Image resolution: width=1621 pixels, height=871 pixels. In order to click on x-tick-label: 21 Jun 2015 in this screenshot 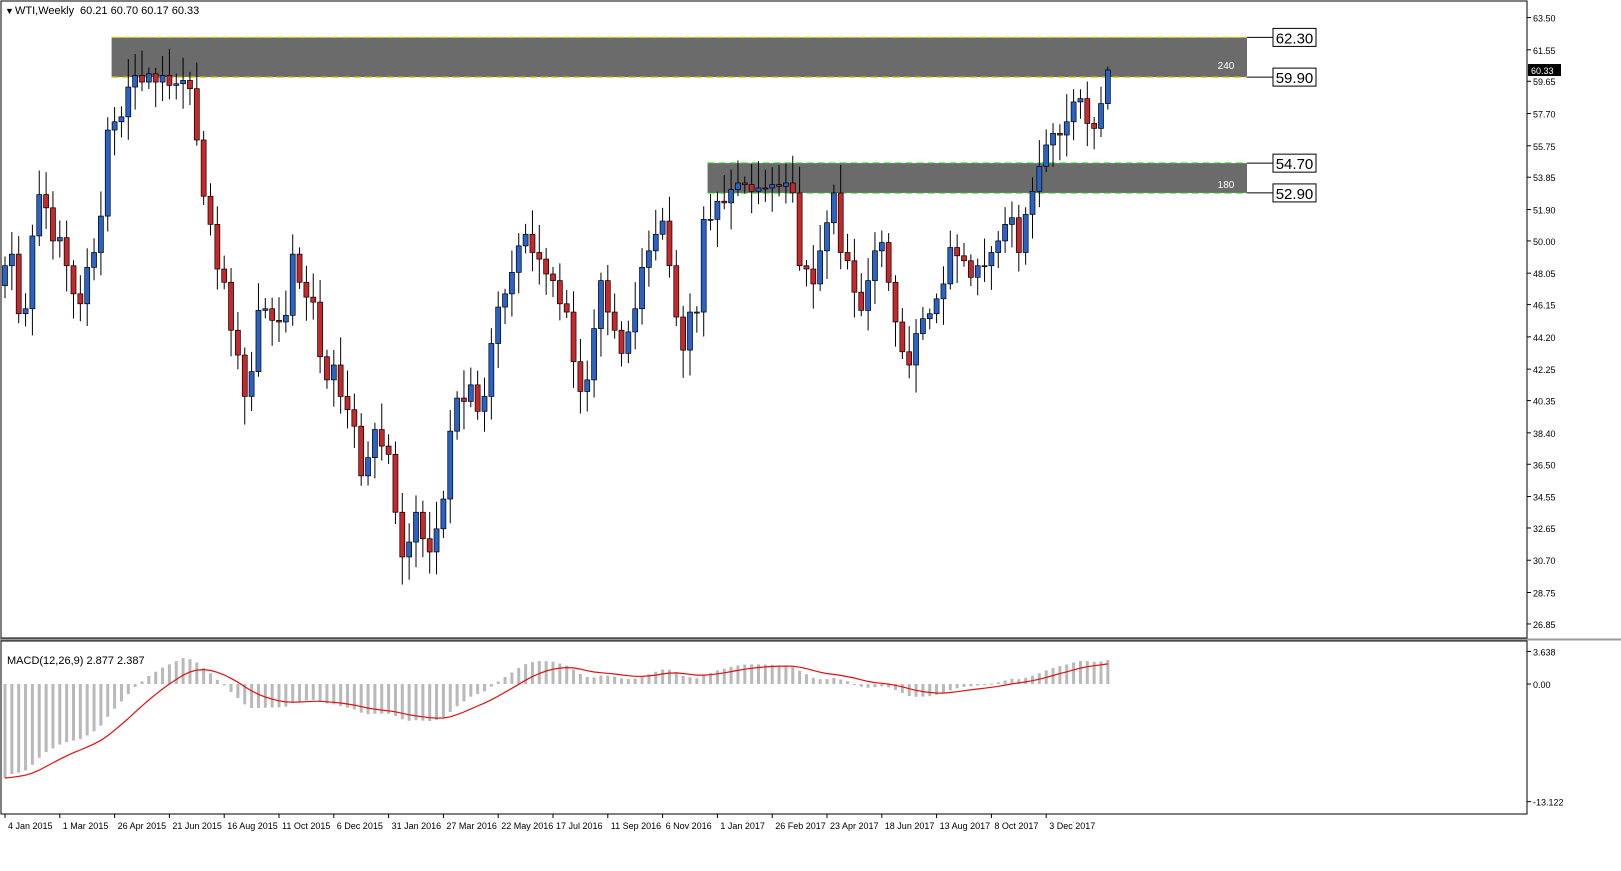, I will do `click(197, 826)`.